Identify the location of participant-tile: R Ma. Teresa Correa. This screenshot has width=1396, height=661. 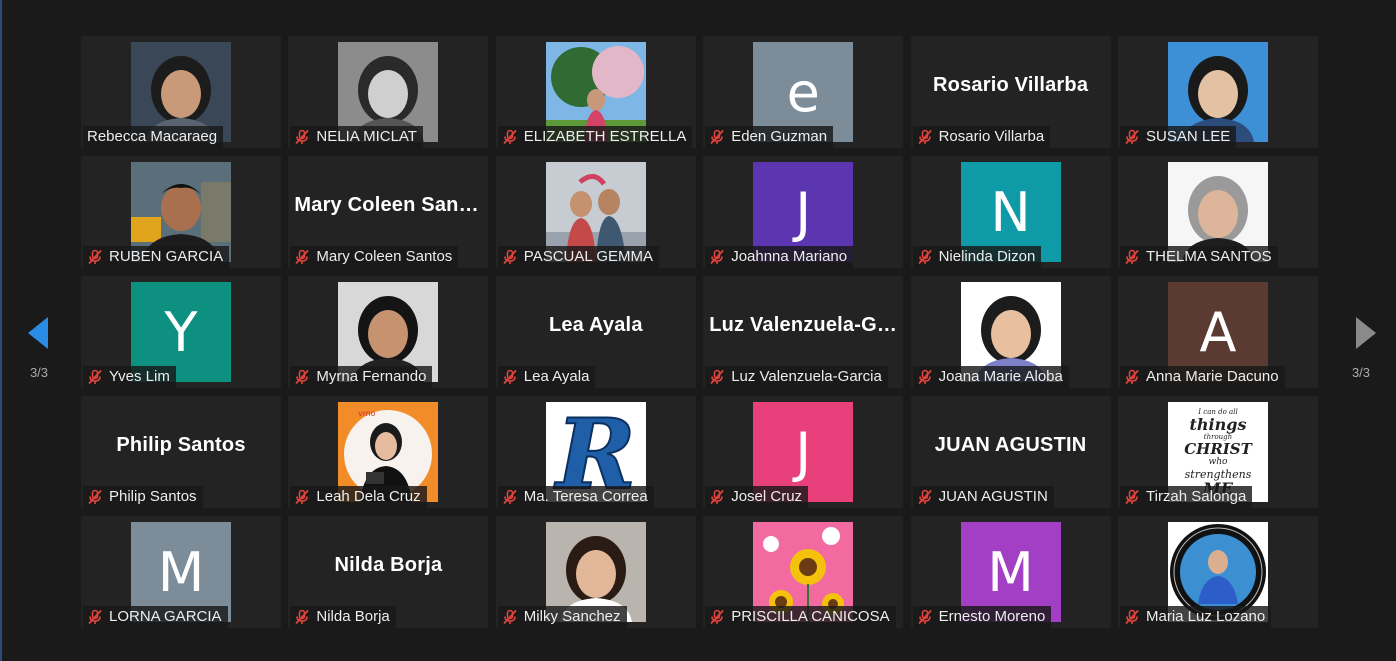
(595, 452).